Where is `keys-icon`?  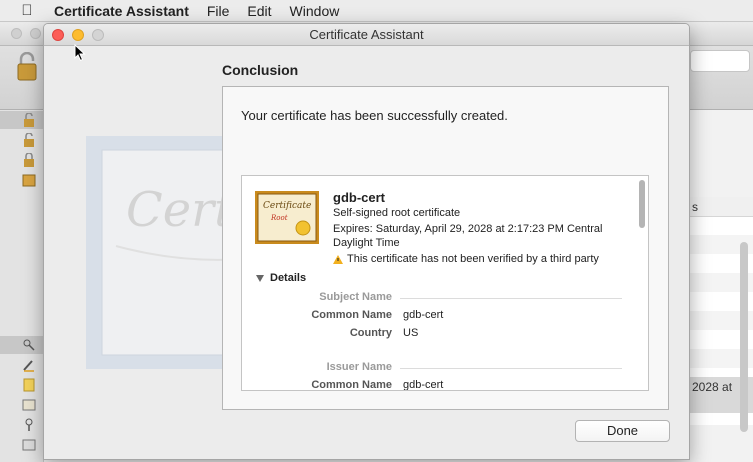 keys-icon is located at coordinates (29, 424).